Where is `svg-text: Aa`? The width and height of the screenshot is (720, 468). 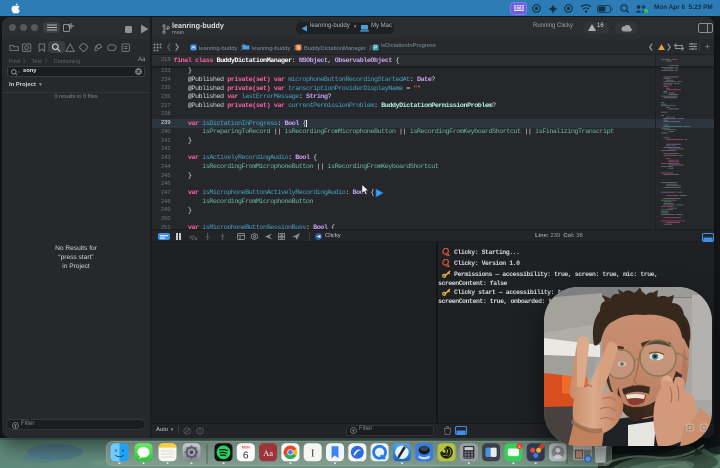
svg-text: Aa is located at coordinates (268, 453).